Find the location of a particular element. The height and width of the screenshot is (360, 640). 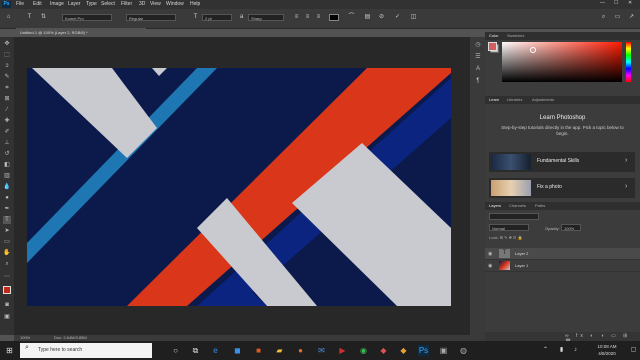

gradient-tool-icon: ▥ is located at coordinates (7, 176).